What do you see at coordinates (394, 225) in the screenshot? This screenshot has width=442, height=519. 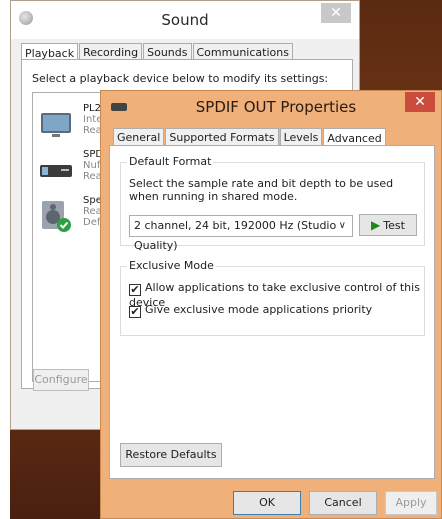 I see `test-button-label: Test` at bounding box center [394, 225].